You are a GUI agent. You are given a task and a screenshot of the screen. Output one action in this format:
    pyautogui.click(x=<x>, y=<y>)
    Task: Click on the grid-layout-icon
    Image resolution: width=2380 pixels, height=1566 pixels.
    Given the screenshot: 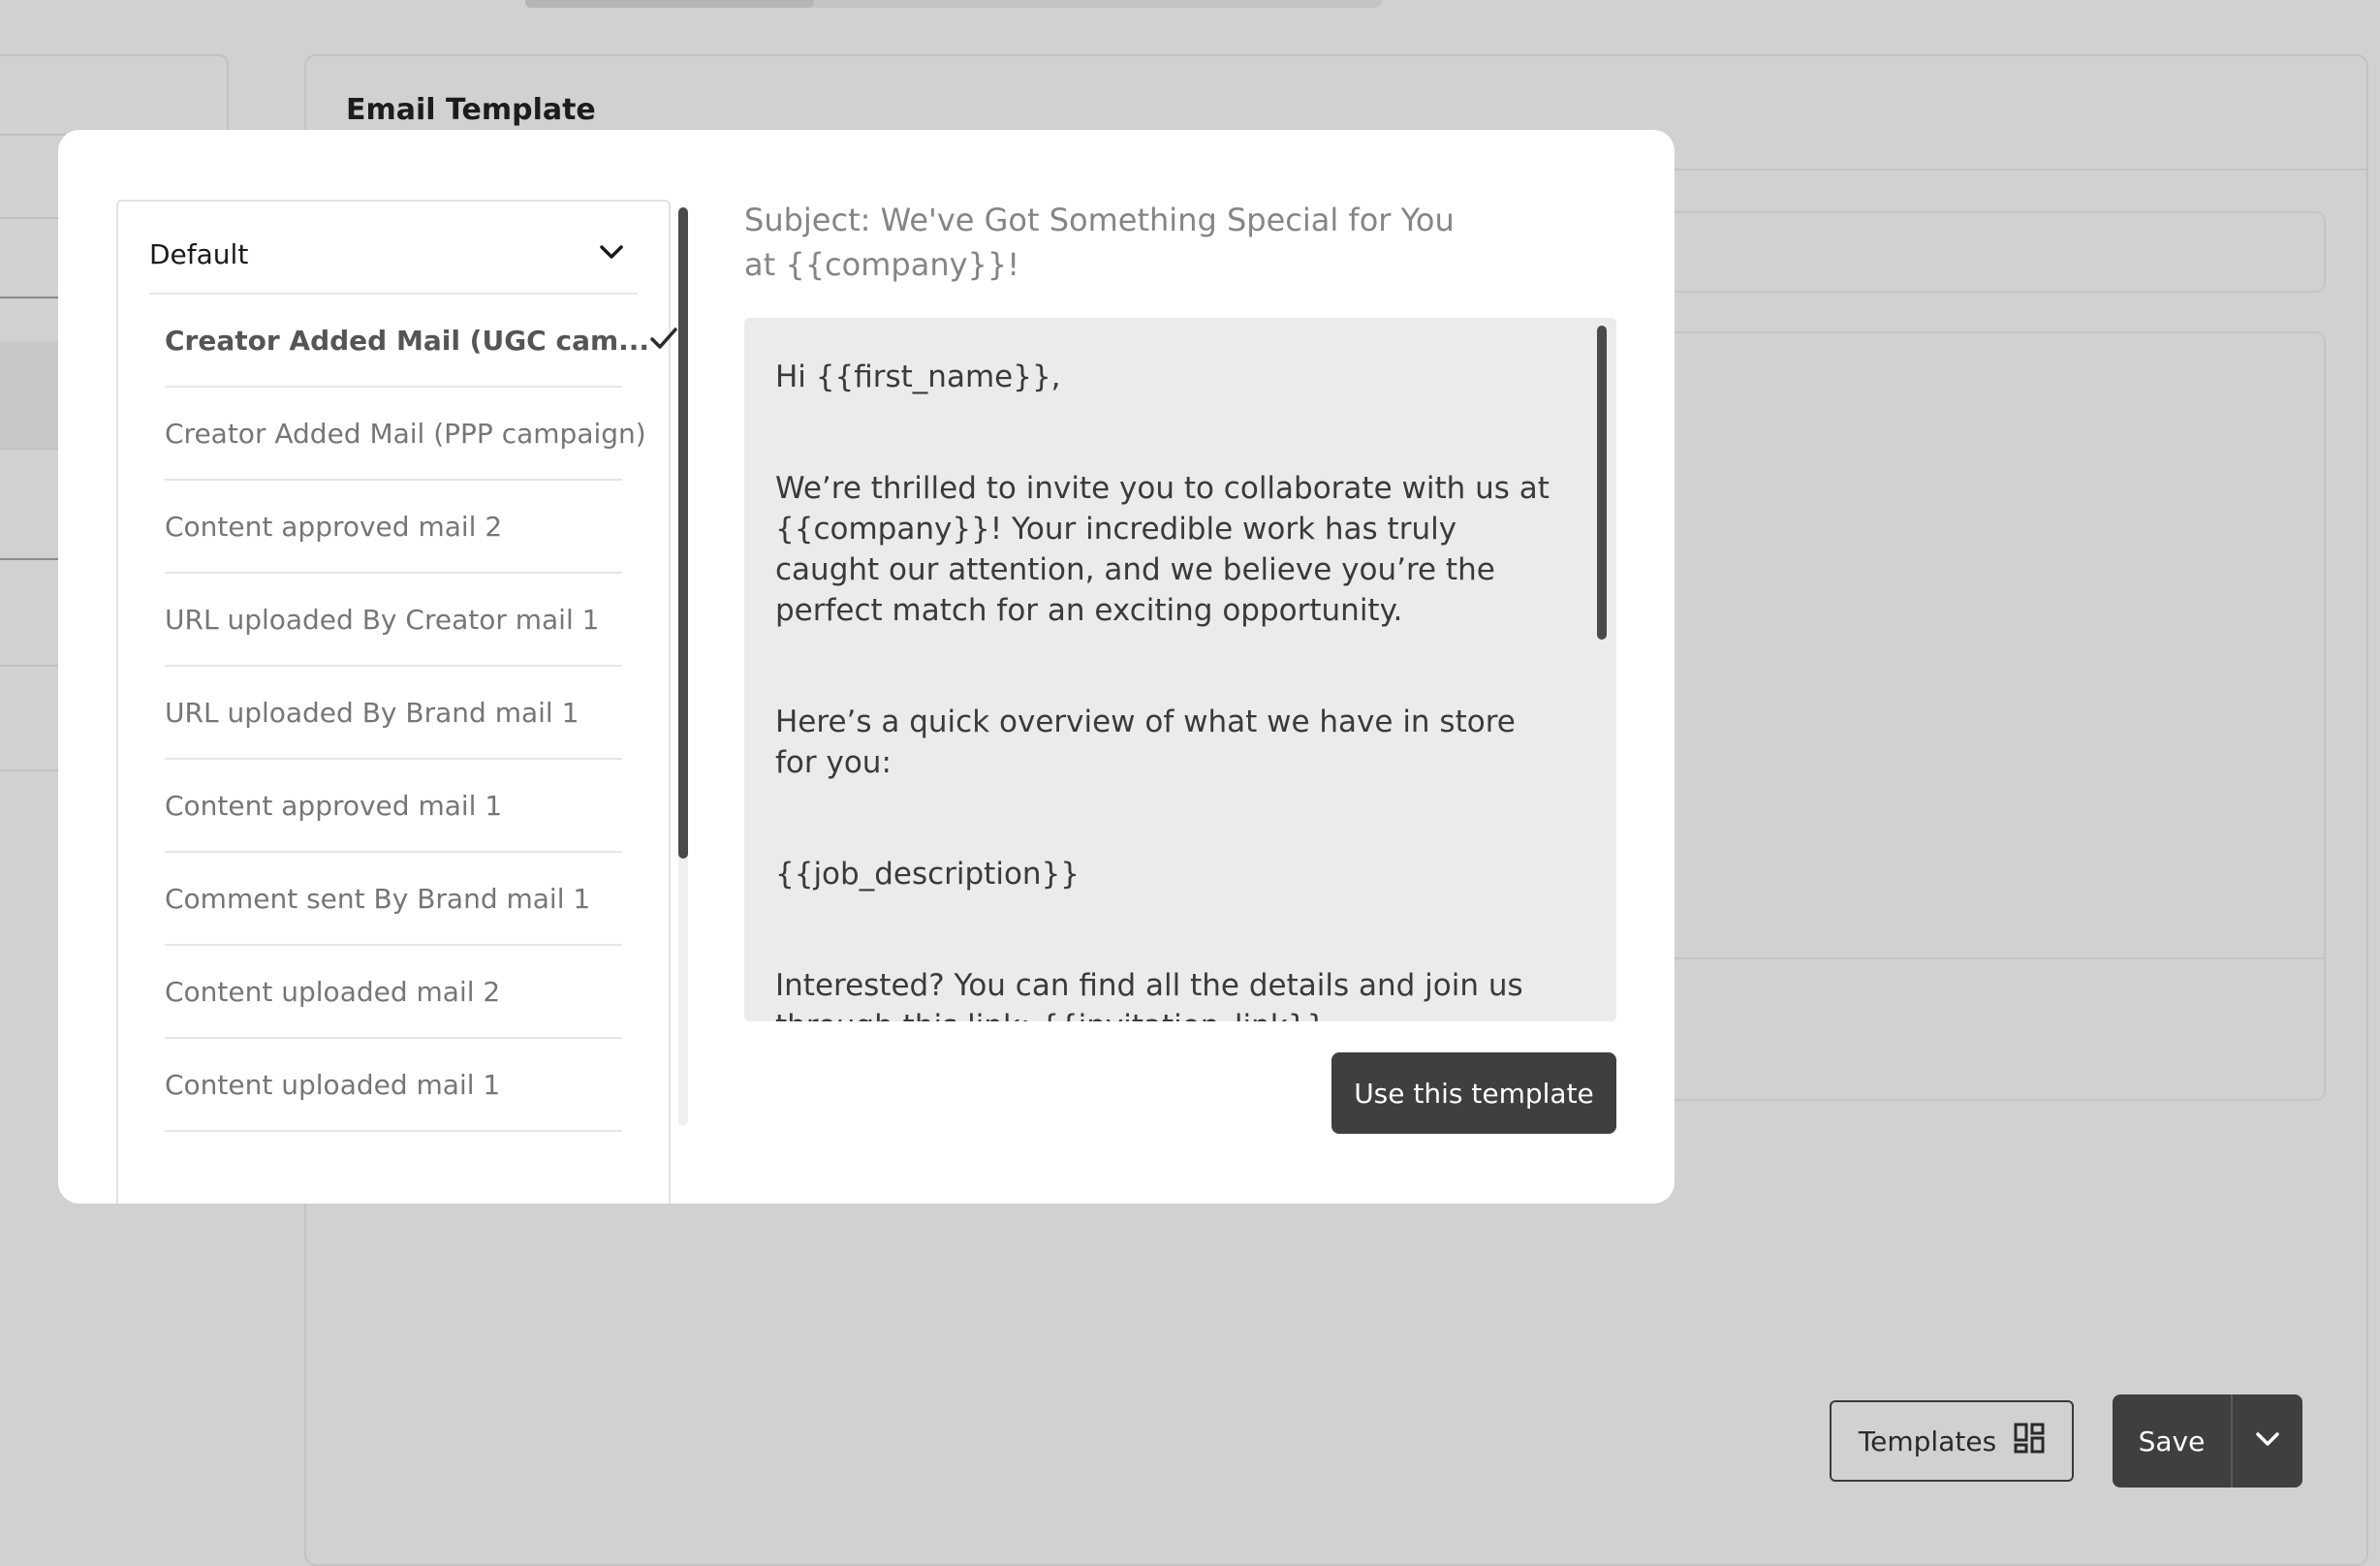 What is the action you would take?
    pyautogui.click(x=2029, y=1441)
    